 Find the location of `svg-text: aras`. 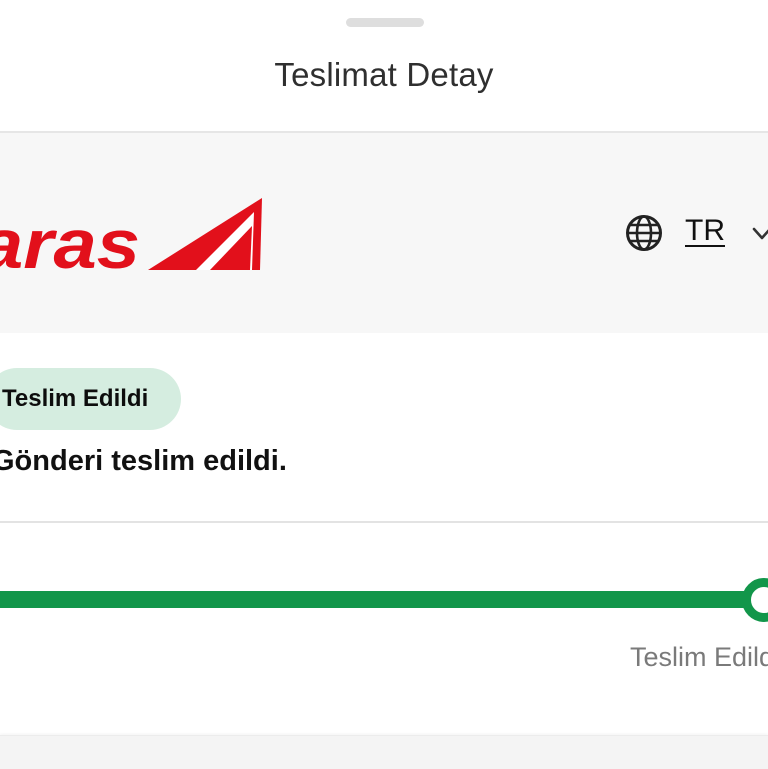

svg-text: aras is located at coordinates (70, 239).